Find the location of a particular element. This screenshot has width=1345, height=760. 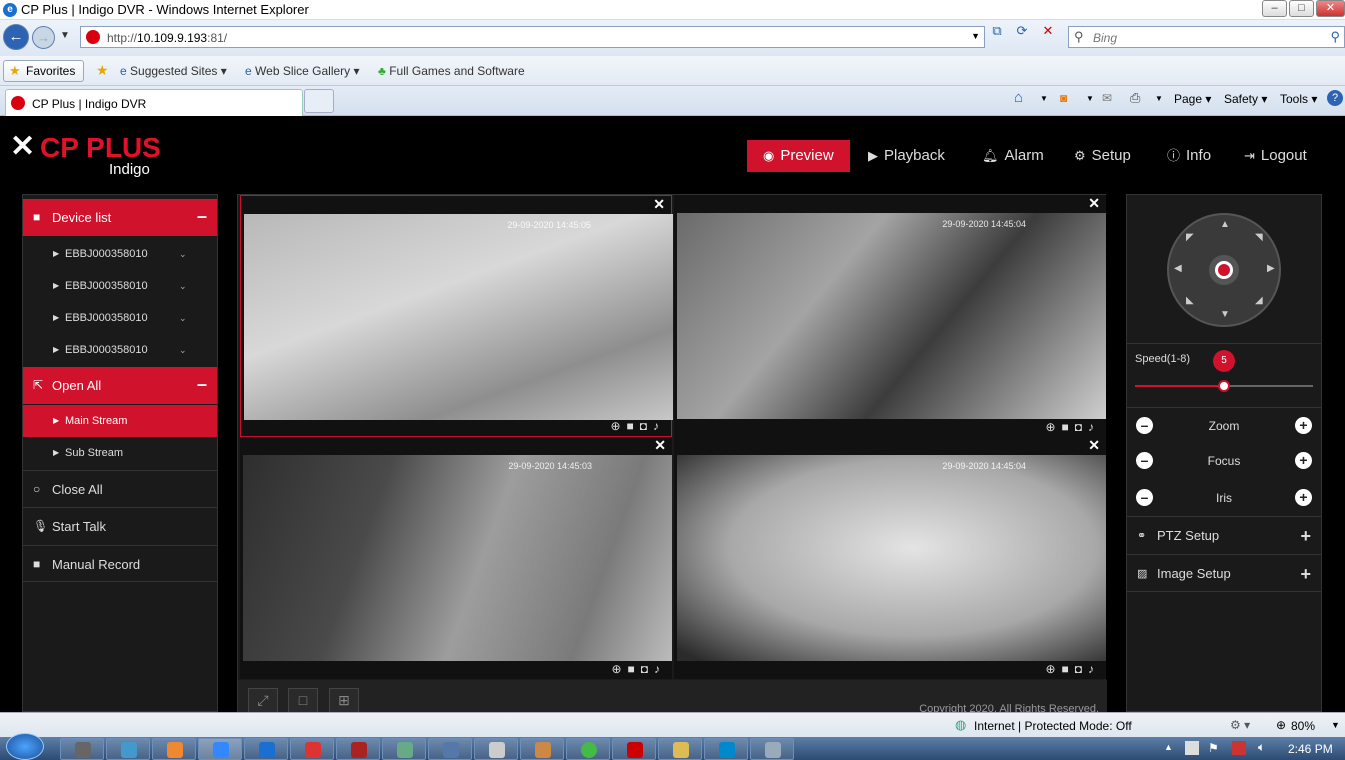

forward-button: → is located at coordinates (43, 37).